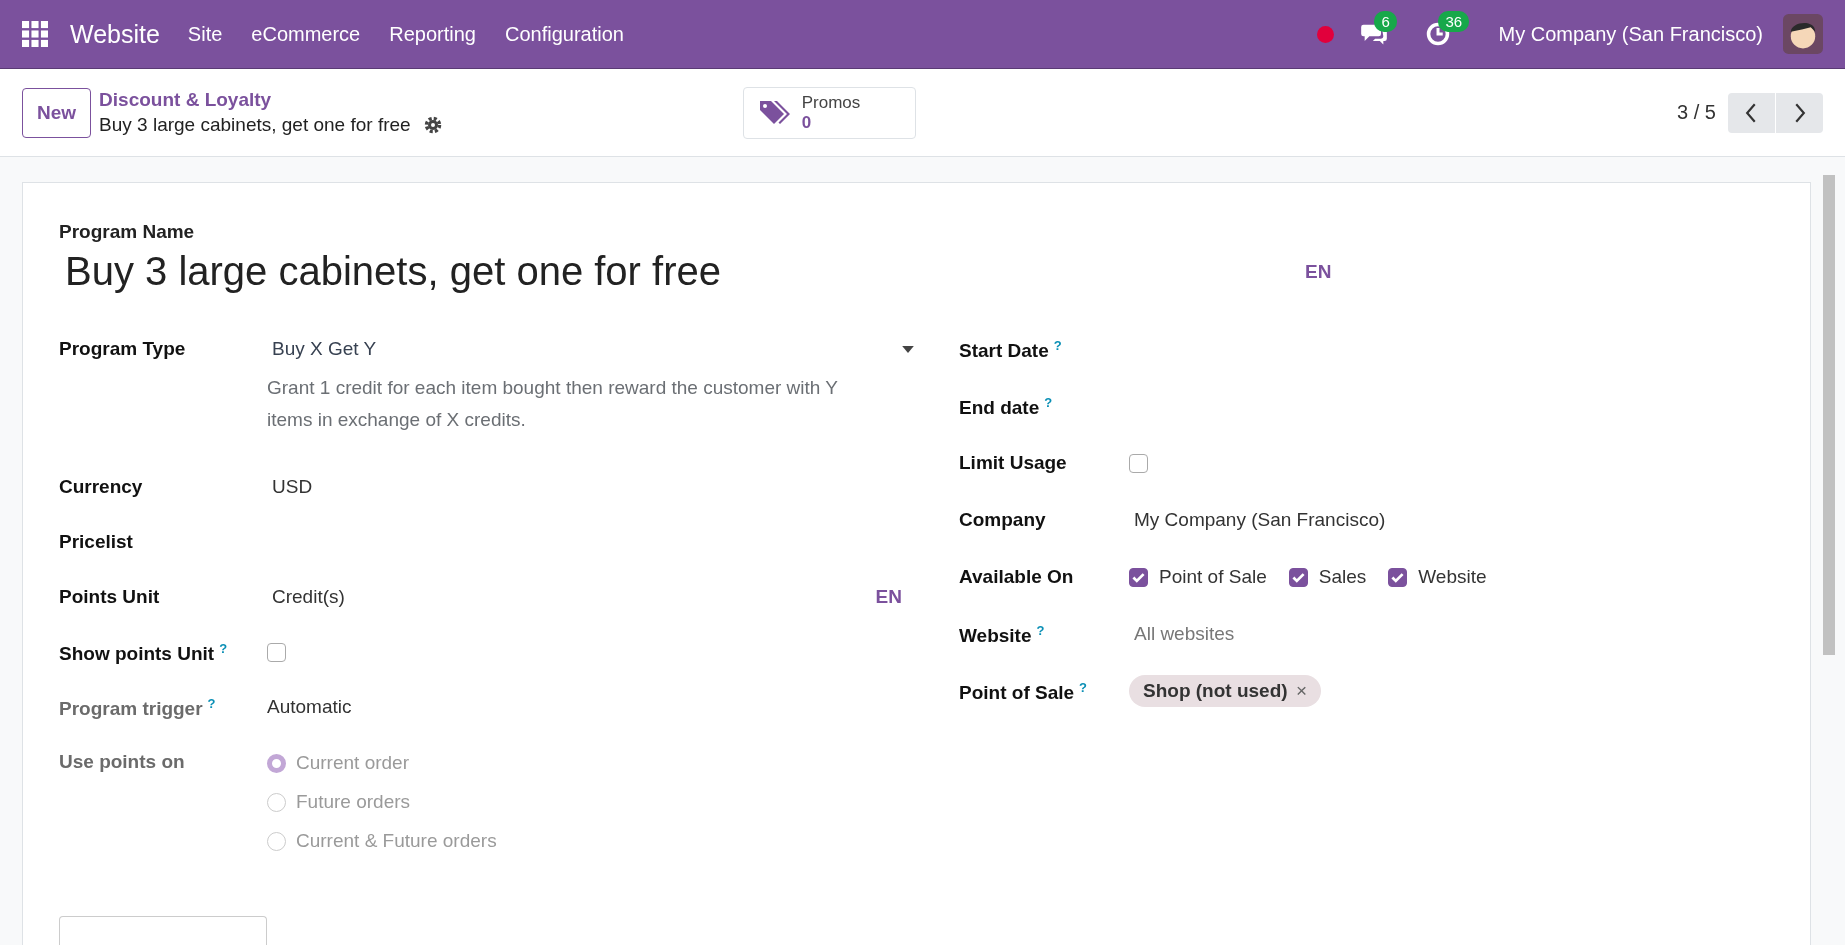  I want to click on settings-icon, so click(432, 125).